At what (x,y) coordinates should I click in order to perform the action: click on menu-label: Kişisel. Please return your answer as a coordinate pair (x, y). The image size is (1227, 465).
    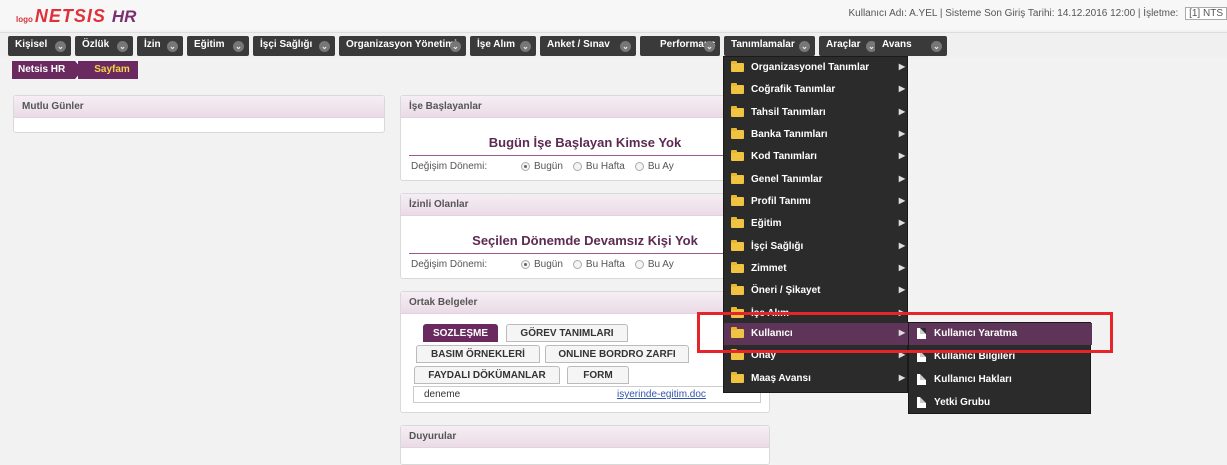
    Looking at the image, I should click on (31, 44).